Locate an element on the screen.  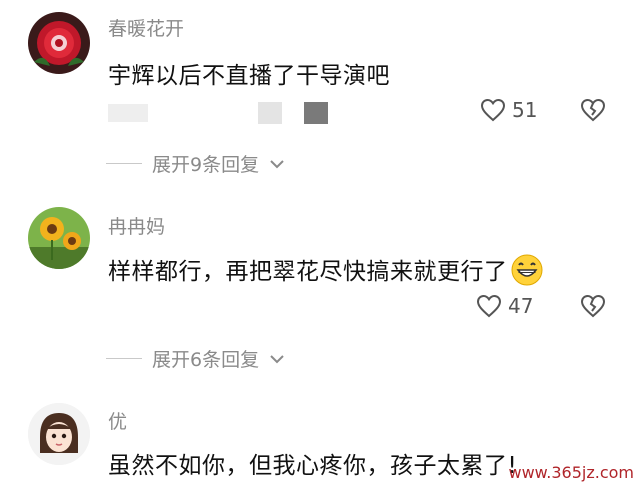
comment-username: 冉冉妈 is located at coordinates (136, 225).